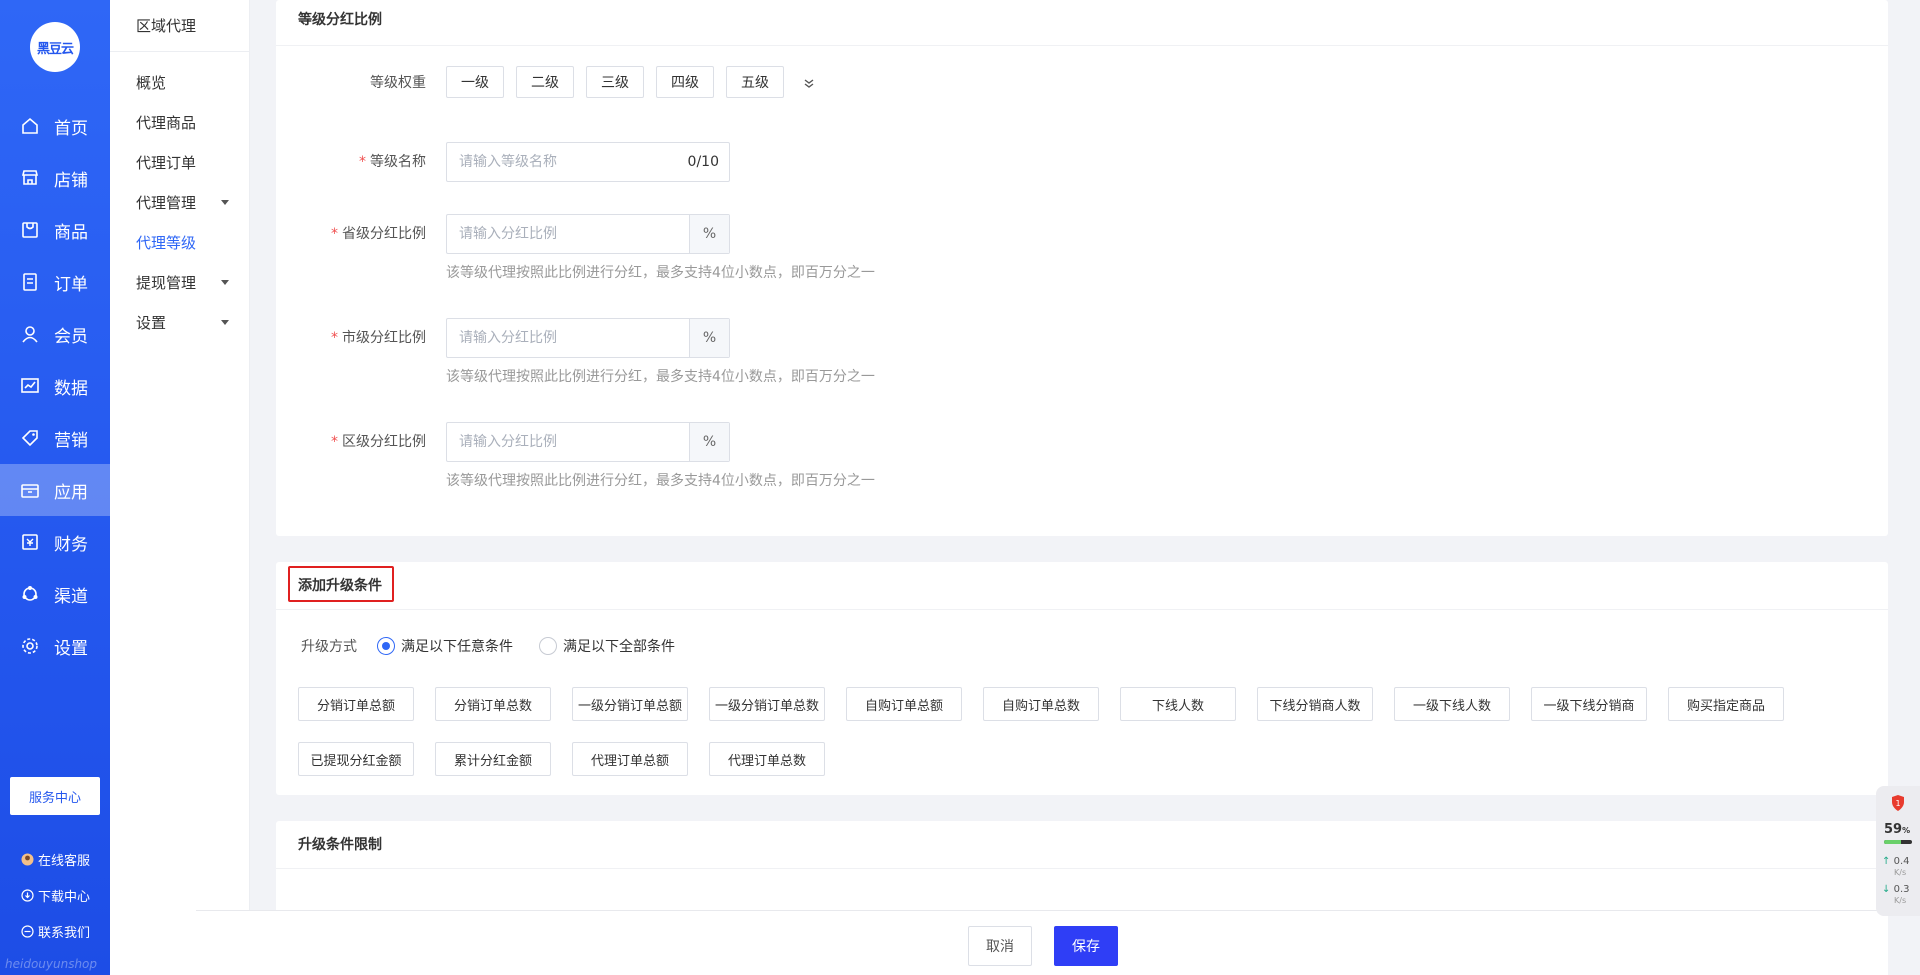  I want to click on secondary-nav-item: 代理商品, so click(179, 122).